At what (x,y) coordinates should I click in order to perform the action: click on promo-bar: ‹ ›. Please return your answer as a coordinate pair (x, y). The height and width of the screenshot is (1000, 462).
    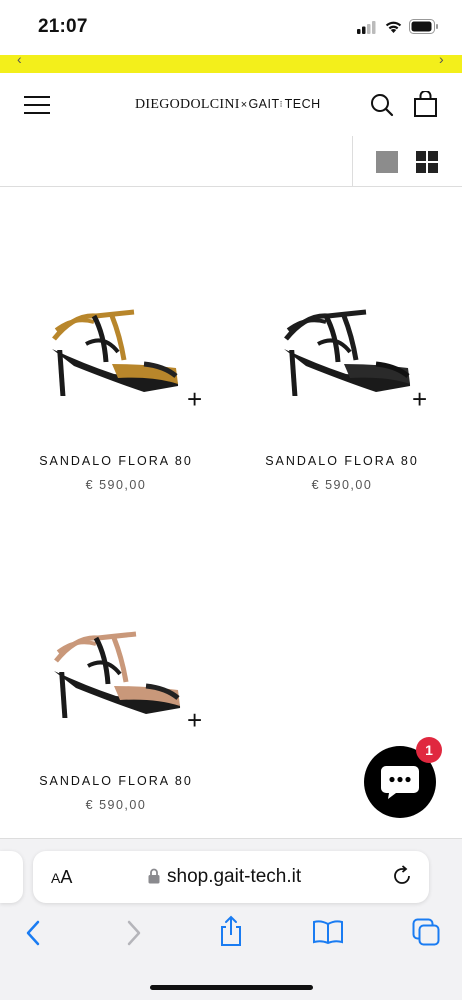
    Looking at the image, I should click on (231, 62).